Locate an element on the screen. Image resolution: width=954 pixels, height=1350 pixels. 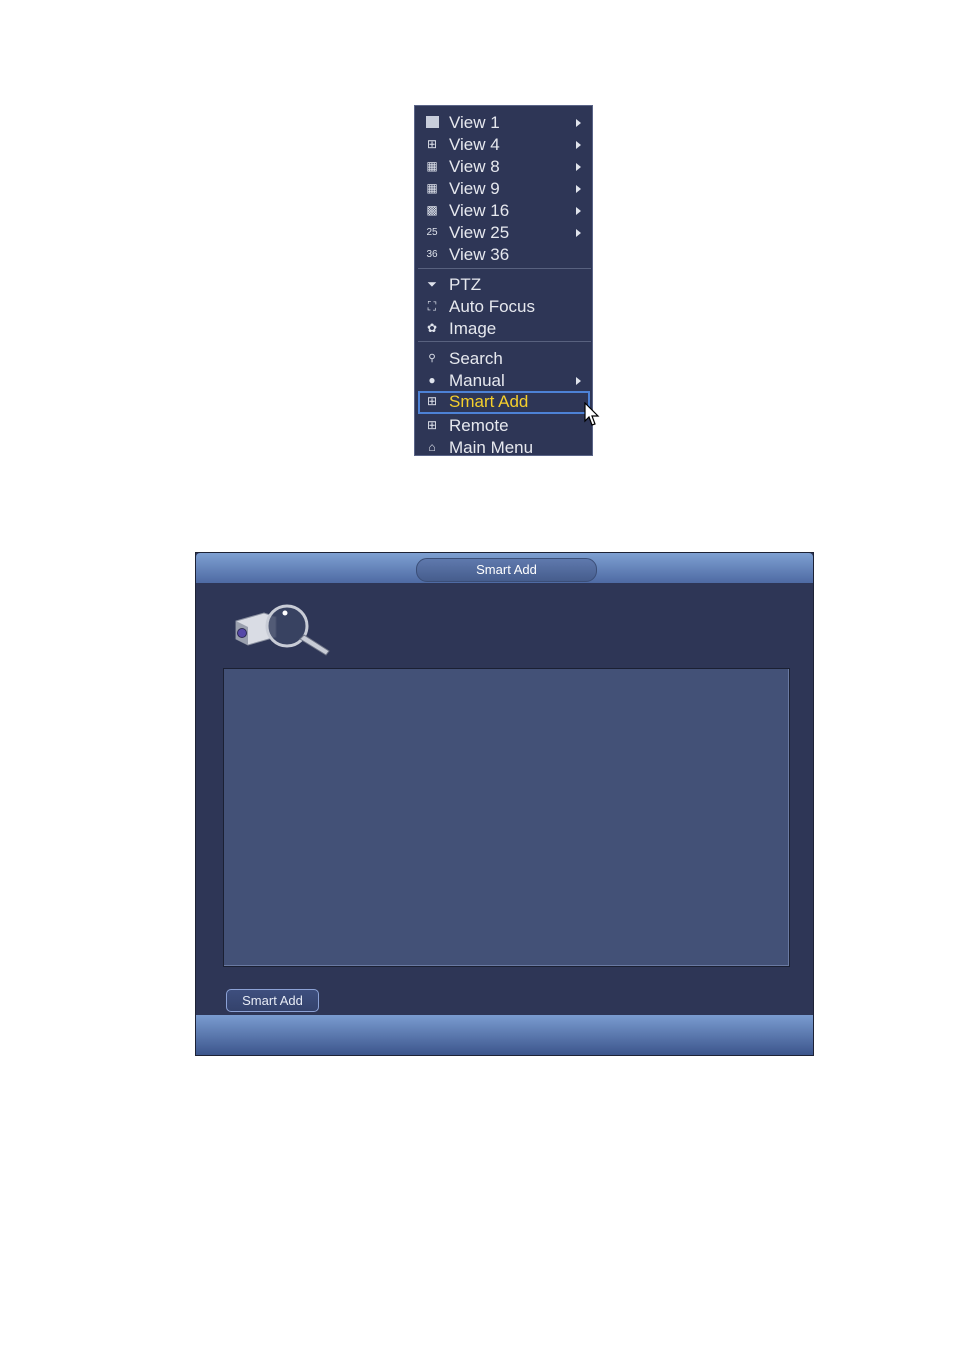
quad-view-icon: ⊞ is located at coordinates (432, 144).